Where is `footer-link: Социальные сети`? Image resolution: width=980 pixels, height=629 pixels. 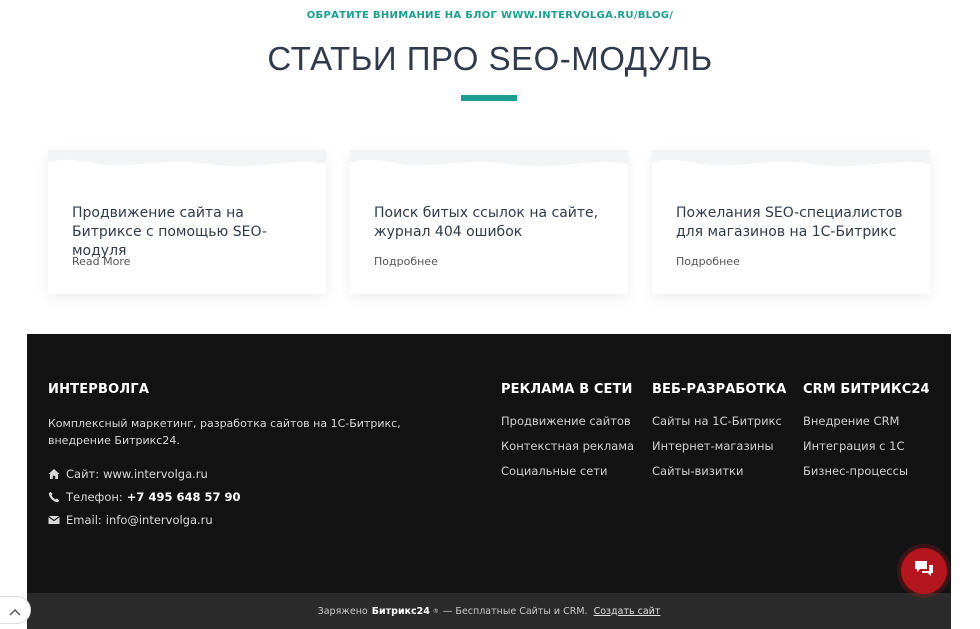 footer-link: Социальные сети is located at coordinates (567, 471).